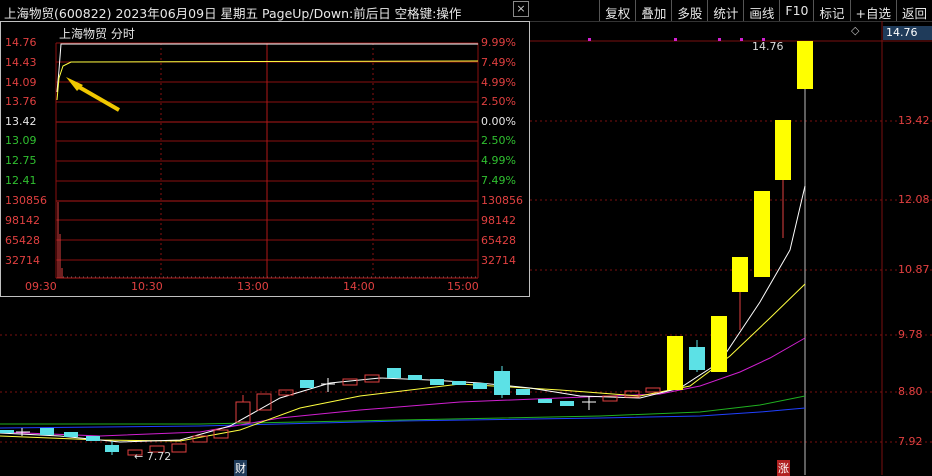 This screenshot has width=932, height=476. What do you see at coordinates (253, 286) in the screenshot?
I see `intraday-time-label: 13:00` at bounding box center [253, 286].